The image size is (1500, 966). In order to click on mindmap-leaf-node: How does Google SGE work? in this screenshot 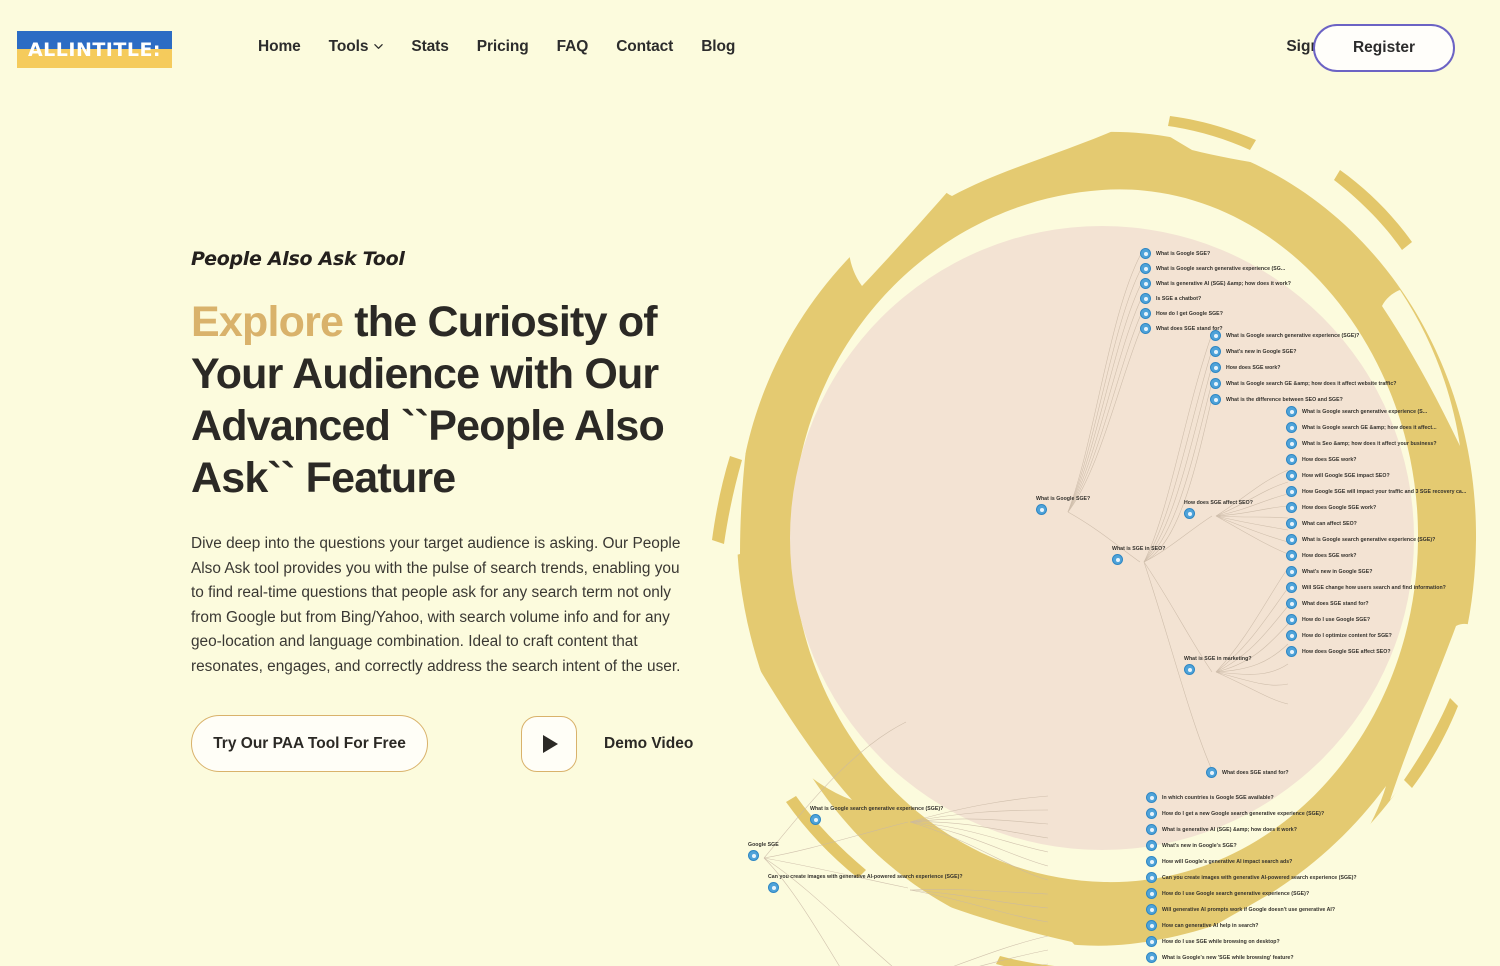, I will do `click(1331, 507)`.